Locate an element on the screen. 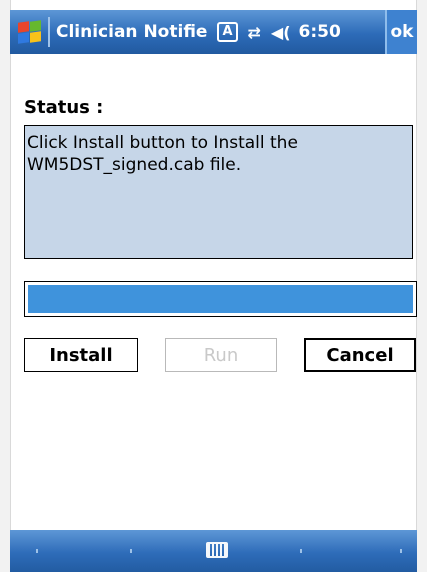 Image resolution: width=427 pixels, height=572 pixels. clock: 6:50 is located at coordinates (320, 32).